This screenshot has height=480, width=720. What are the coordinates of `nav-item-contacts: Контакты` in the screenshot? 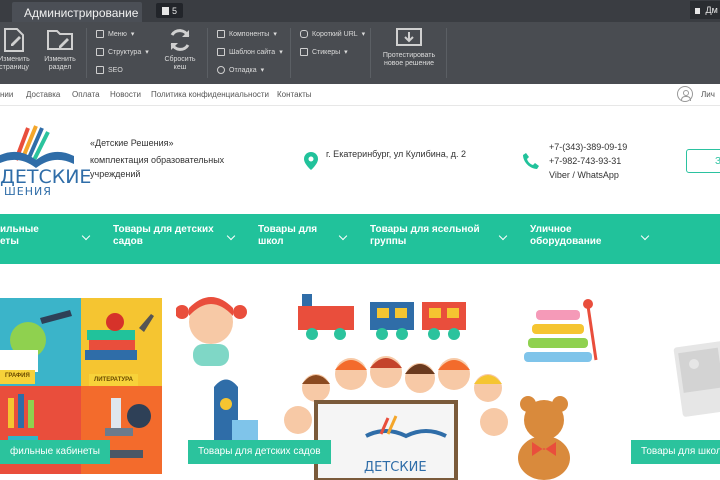 It's located at (294, 94).